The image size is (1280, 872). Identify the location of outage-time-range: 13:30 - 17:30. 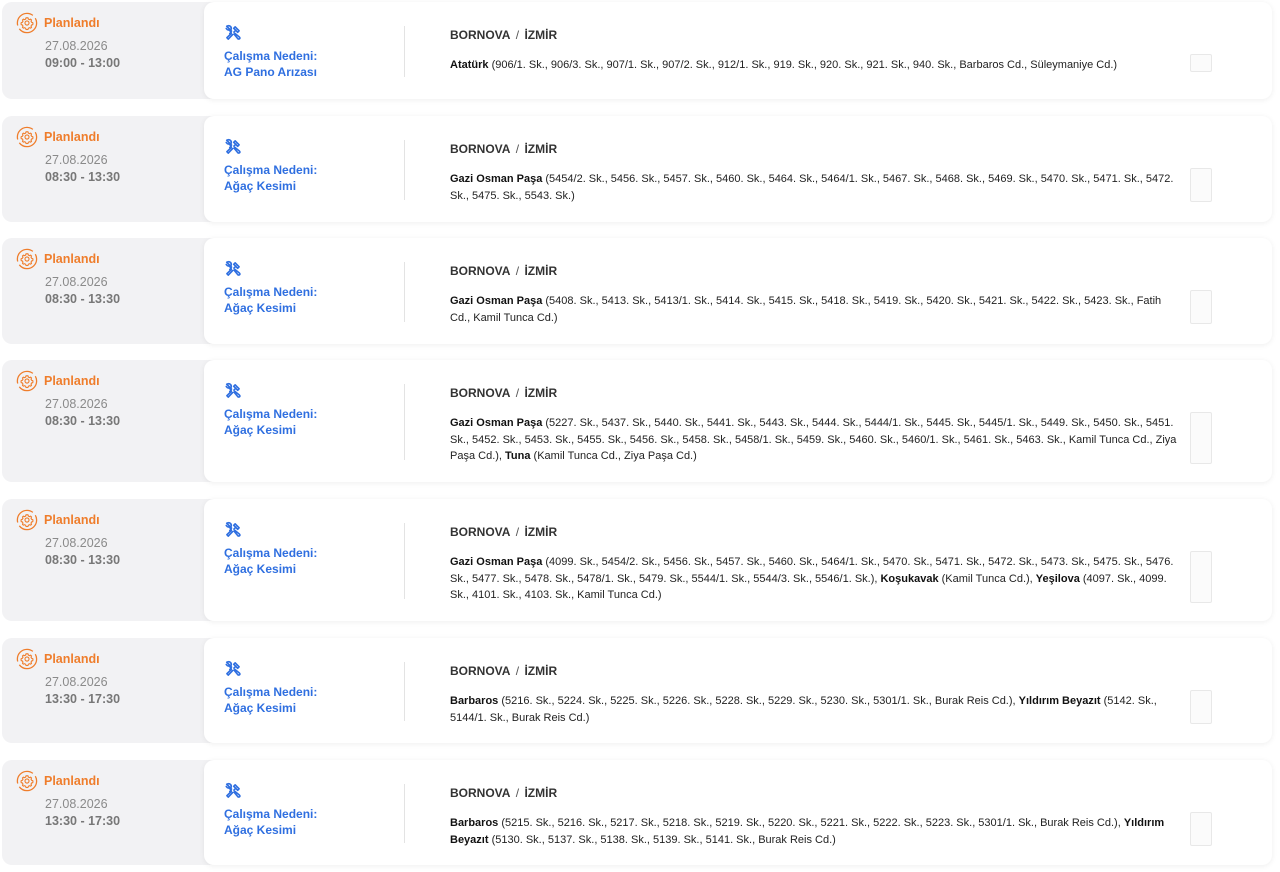
(83, 821).